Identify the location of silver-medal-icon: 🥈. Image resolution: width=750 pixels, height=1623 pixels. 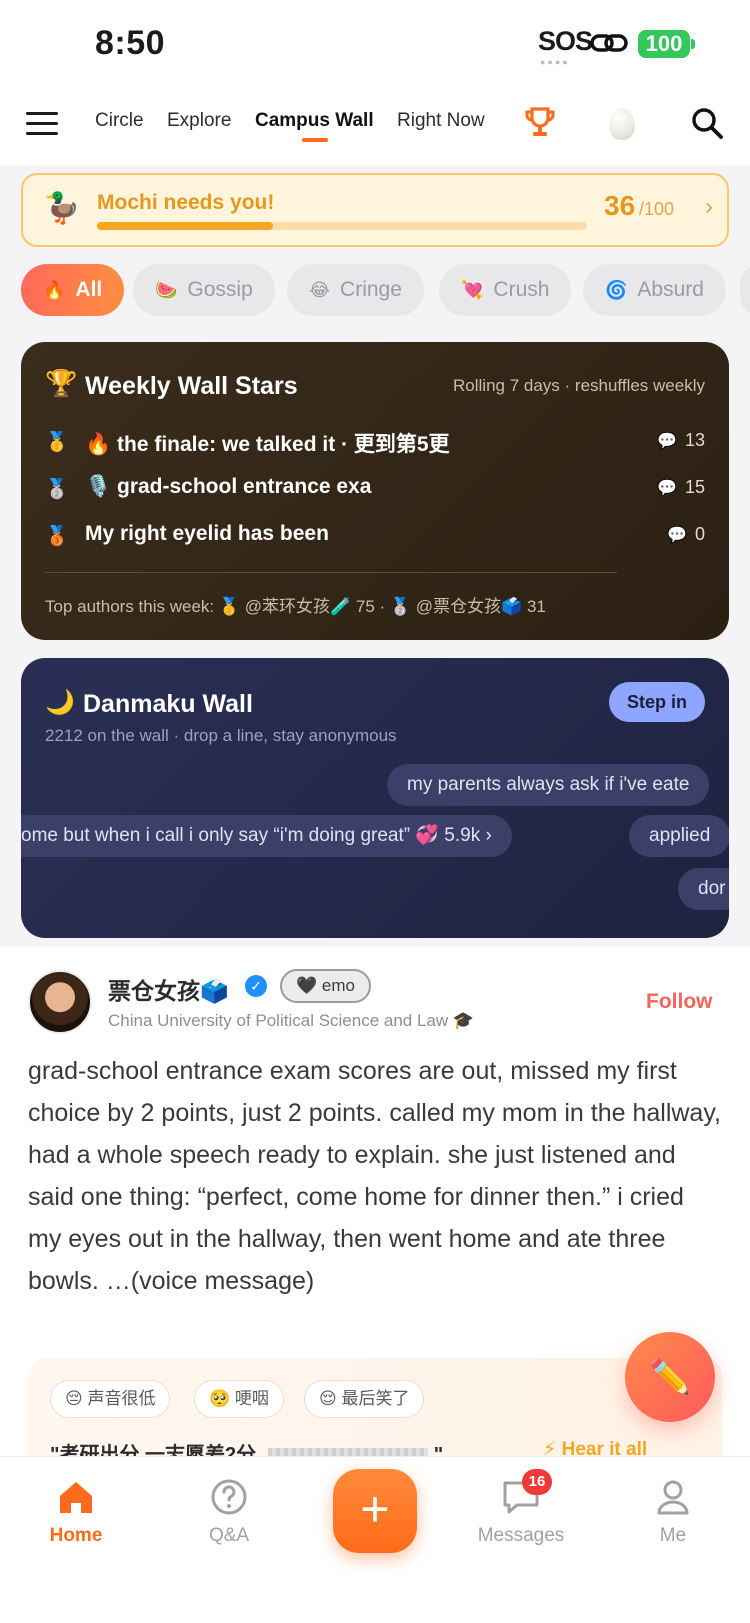
(57, 489).